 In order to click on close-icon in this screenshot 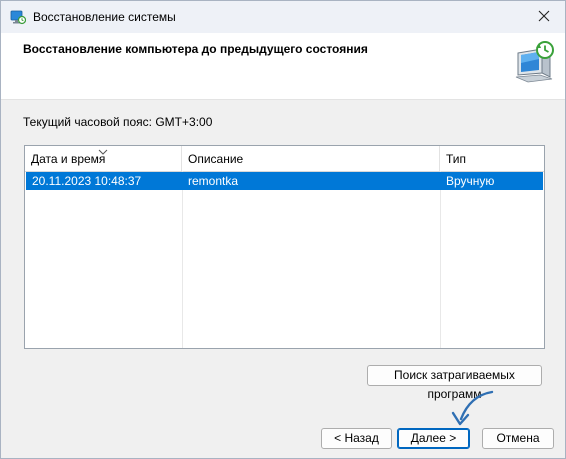, I will do `click(544, 17)`.